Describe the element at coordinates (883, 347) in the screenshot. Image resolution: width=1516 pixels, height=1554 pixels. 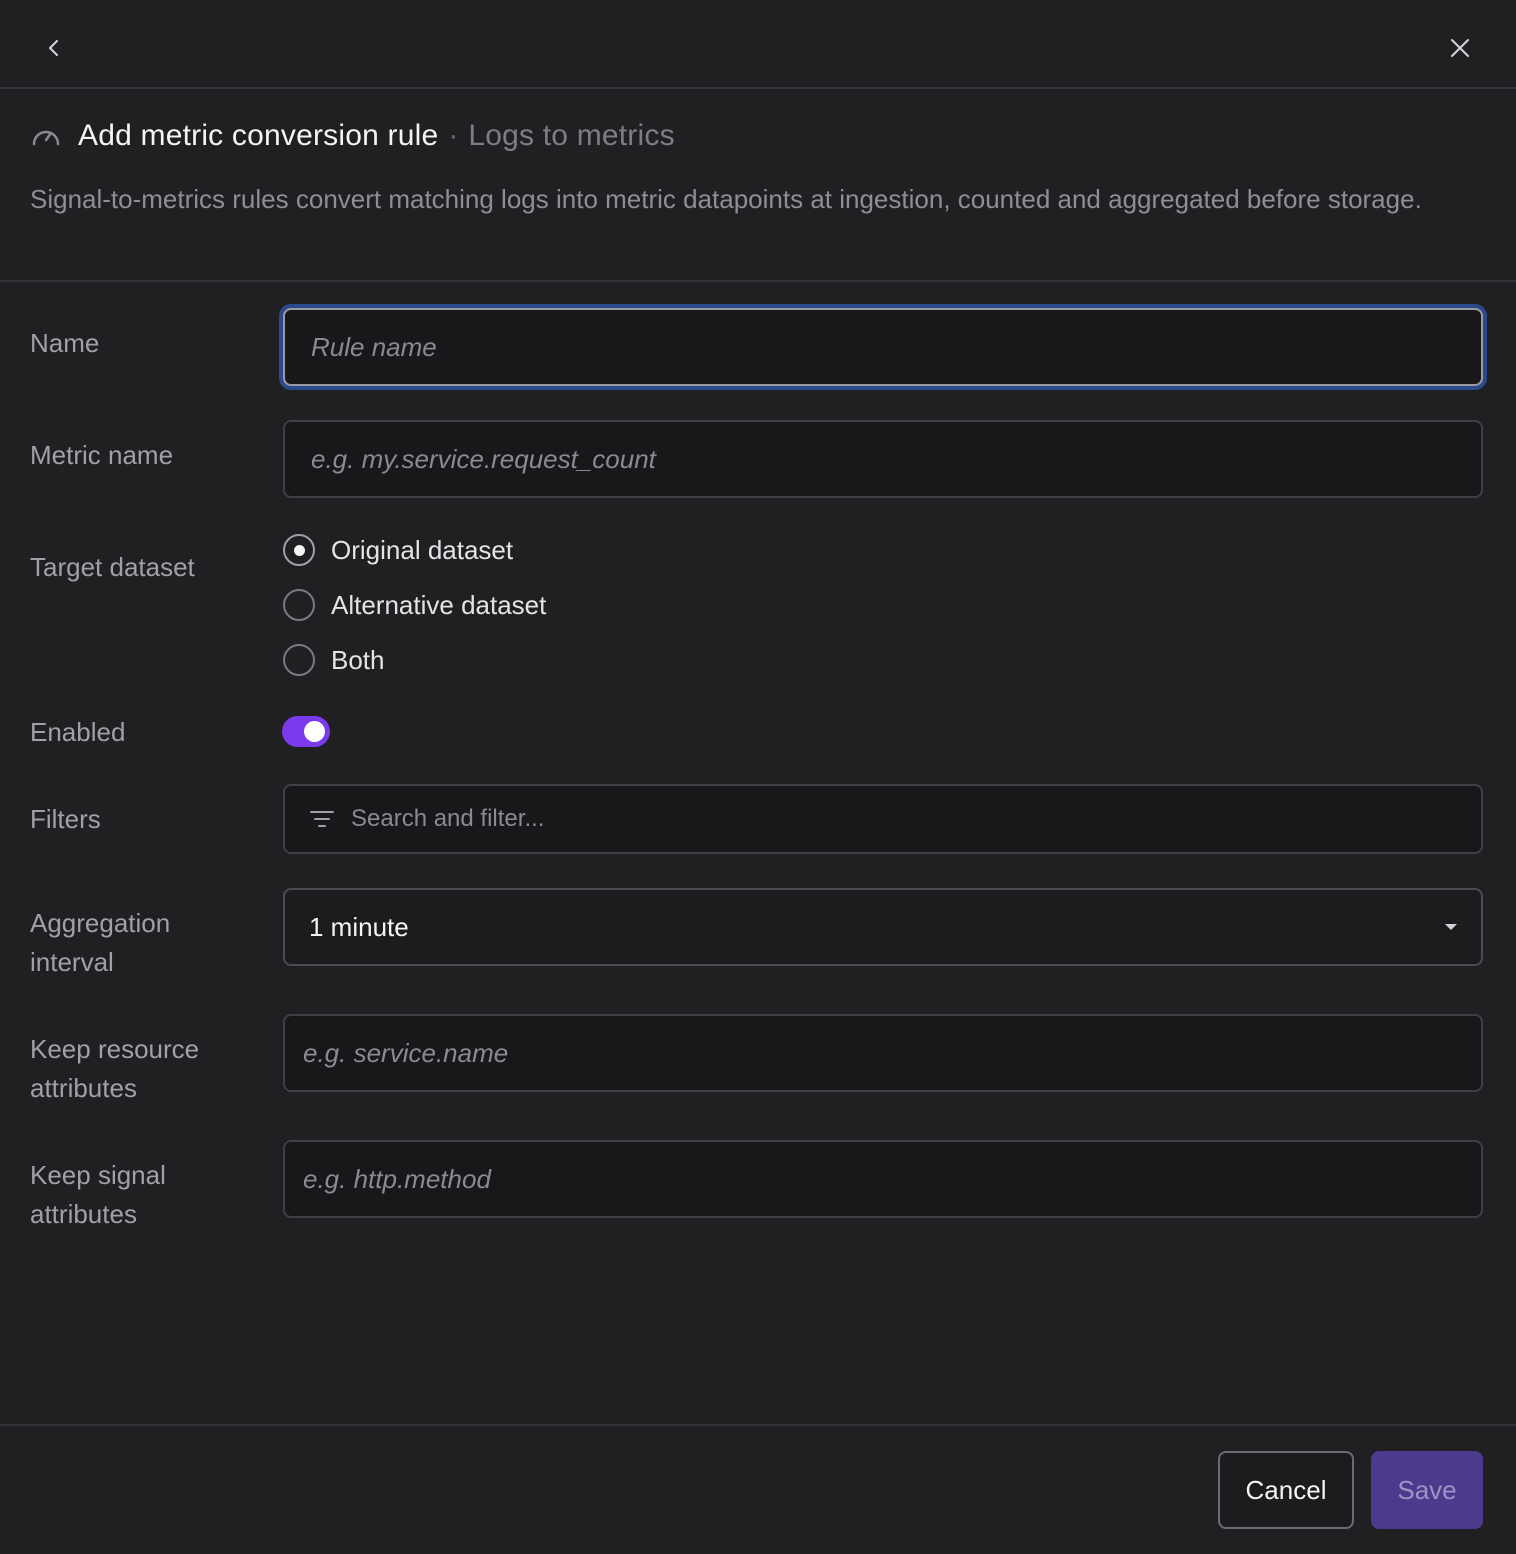
I see `rule-name-input` at that location.